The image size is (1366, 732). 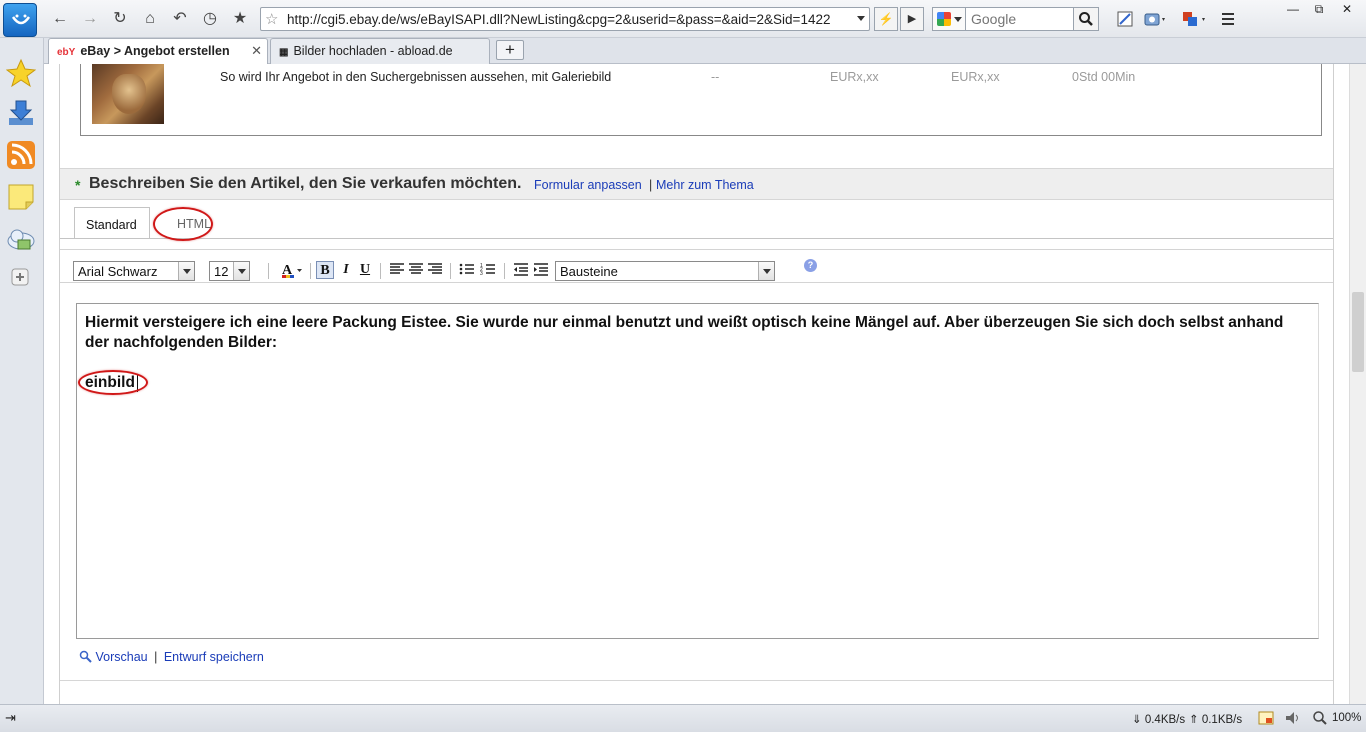 What do you see at coordinates (1293, 719) in the screenshot?
I see `volume-icon` at bounding box center [1293, 719].